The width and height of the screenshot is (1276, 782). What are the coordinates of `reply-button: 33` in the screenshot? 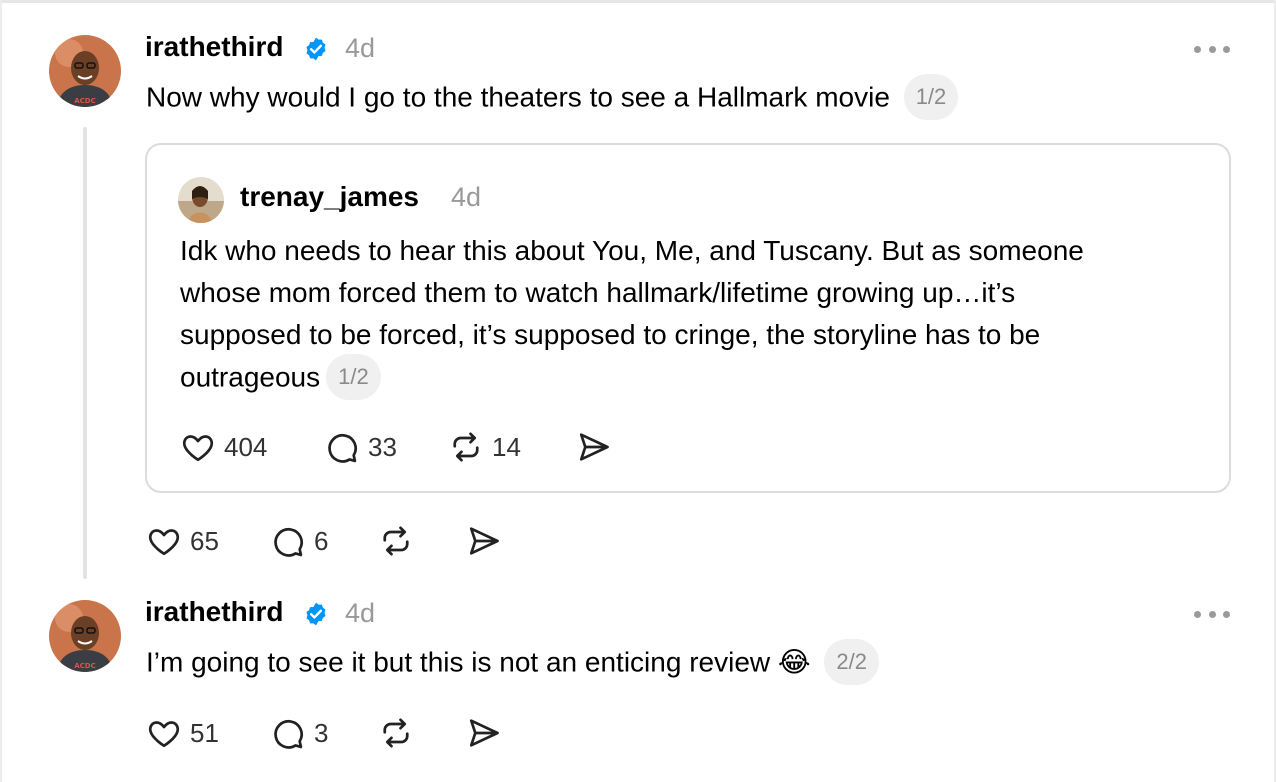 It's located at (386, 447).